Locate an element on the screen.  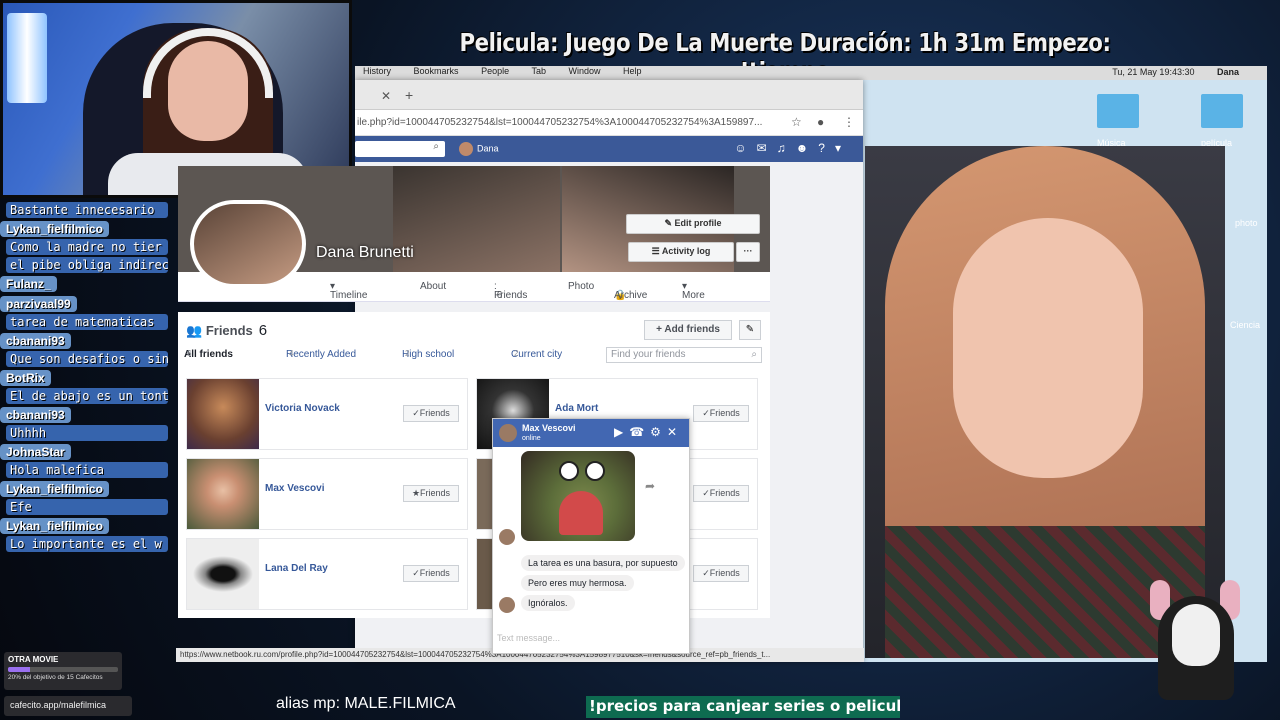
menubar-right: Tu, 21 May 19:43:30 Dana is located at coordinates (1175, 72).